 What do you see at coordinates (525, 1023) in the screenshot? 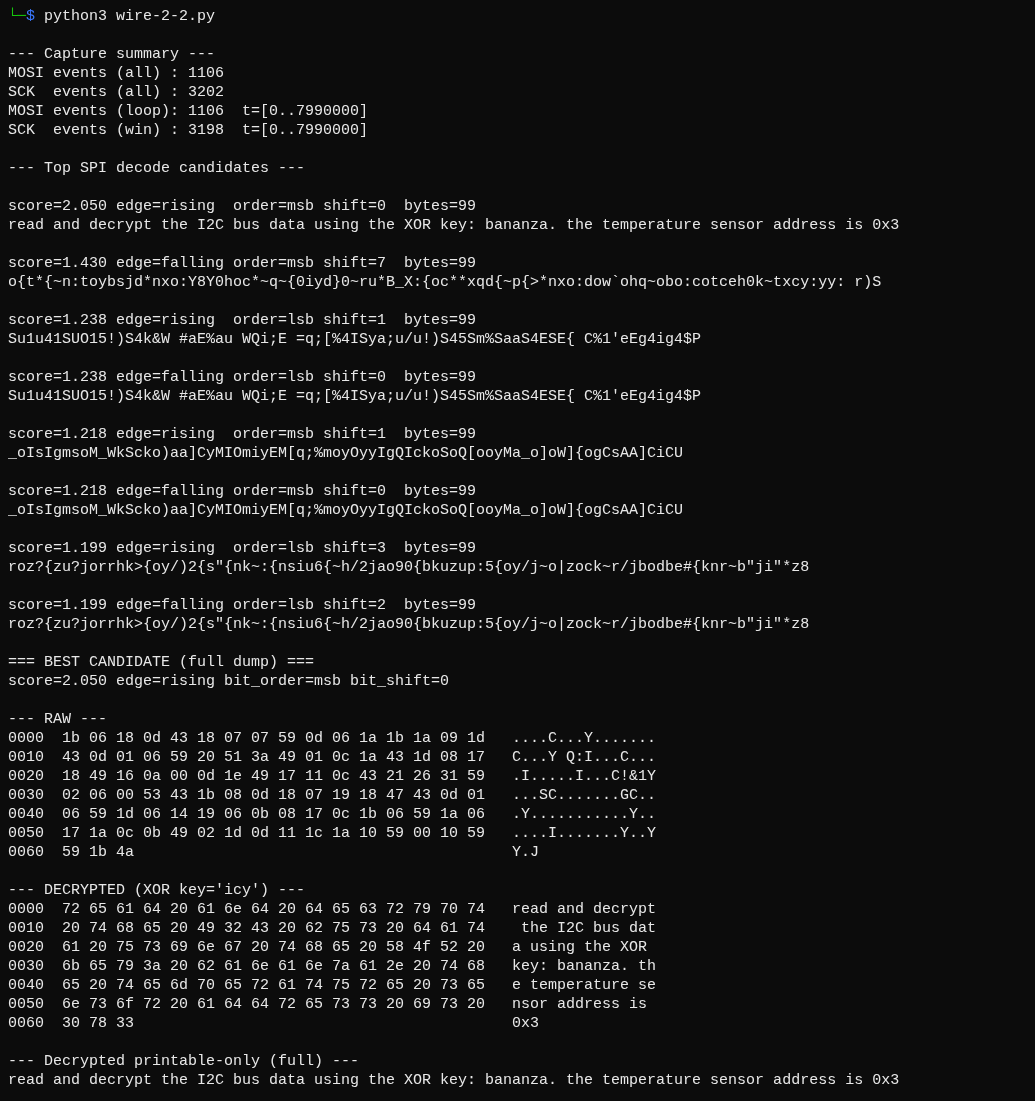
I see `ascii-text: 0x3` at bounding box center [525, 1023].